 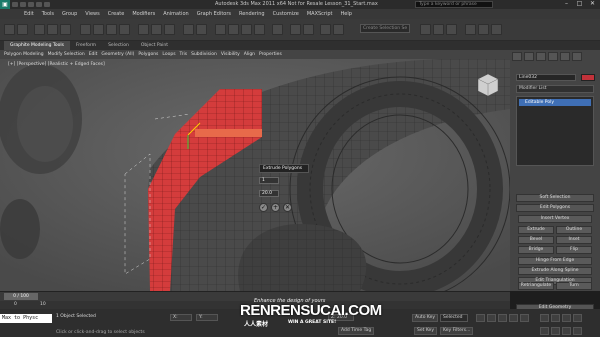 I want to click on spinner-snap-icon, so click(x=259, y=29).